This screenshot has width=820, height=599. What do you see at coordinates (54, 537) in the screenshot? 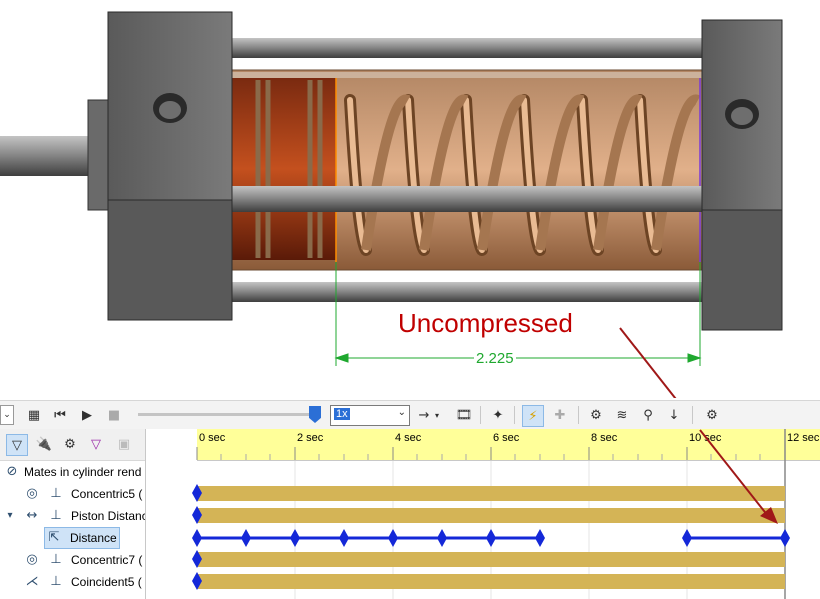
I see `distance-dimension-icon: ⇱` at bounding box center [54, 537].